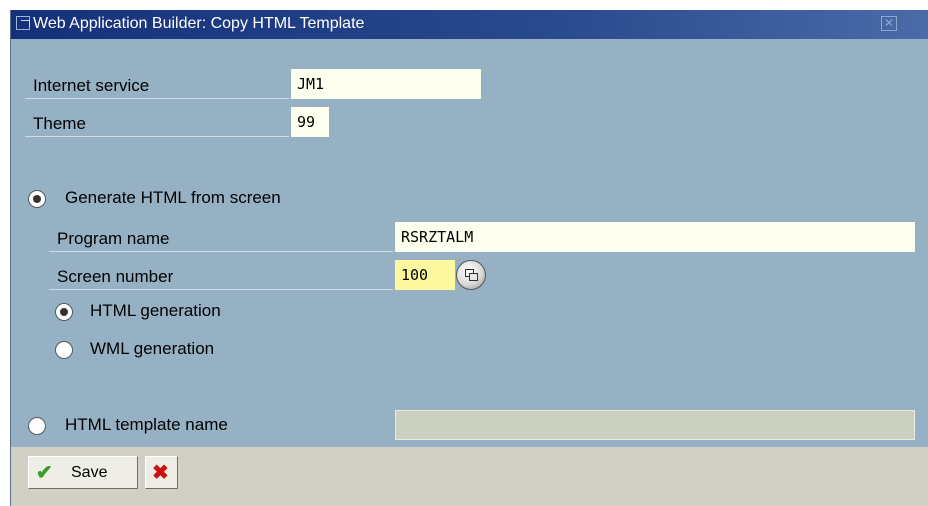 This screenshot has height=506, width=928. I want to click on save-button: ✔ Save, so click(83, 472).